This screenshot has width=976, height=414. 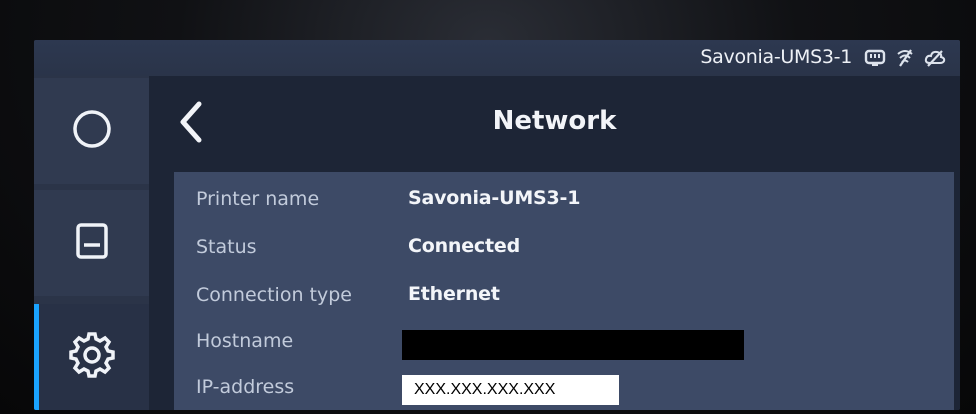 What do you see at coordinates (566, 296) in the screenshot?
I see `info-row-connection-type: Connection type Ethernet` at bounding box center [566, 296].